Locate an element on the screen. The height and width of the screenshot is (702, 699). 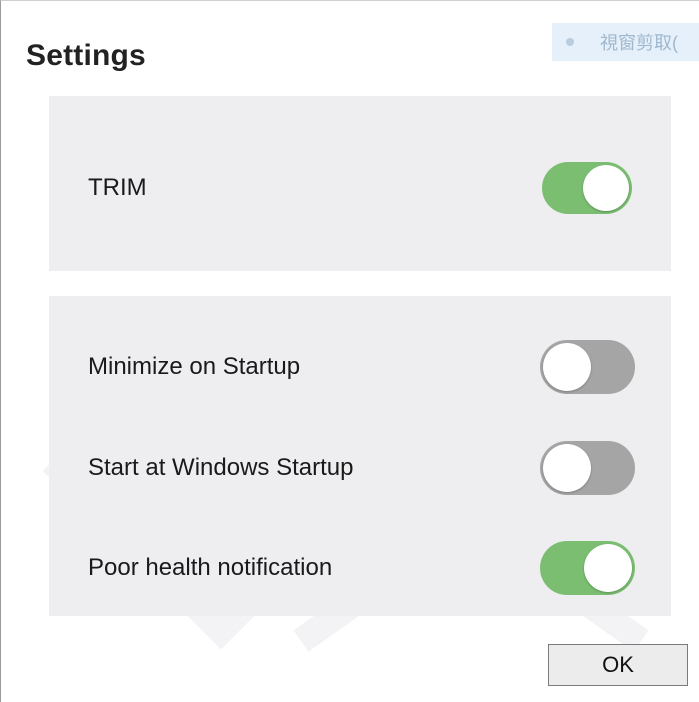
start-at-windows-startup-label: Start at Windows Startup is located at coordinates (221, 467).